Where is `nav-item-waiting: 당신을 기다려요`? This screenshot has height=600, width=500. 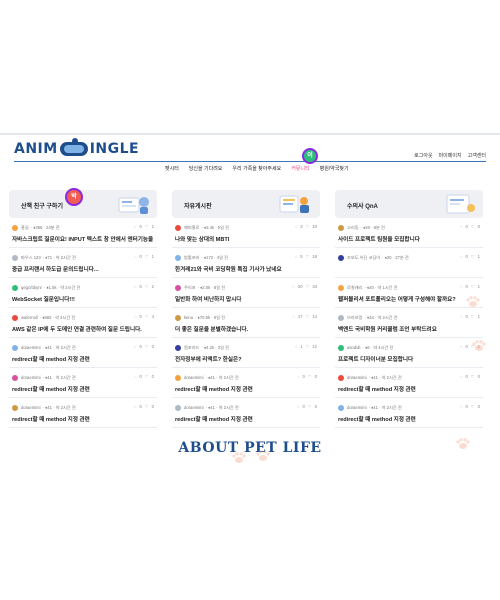
nav-item-waiting: 당신을 기다려요 is located at coordinates (206, 168).